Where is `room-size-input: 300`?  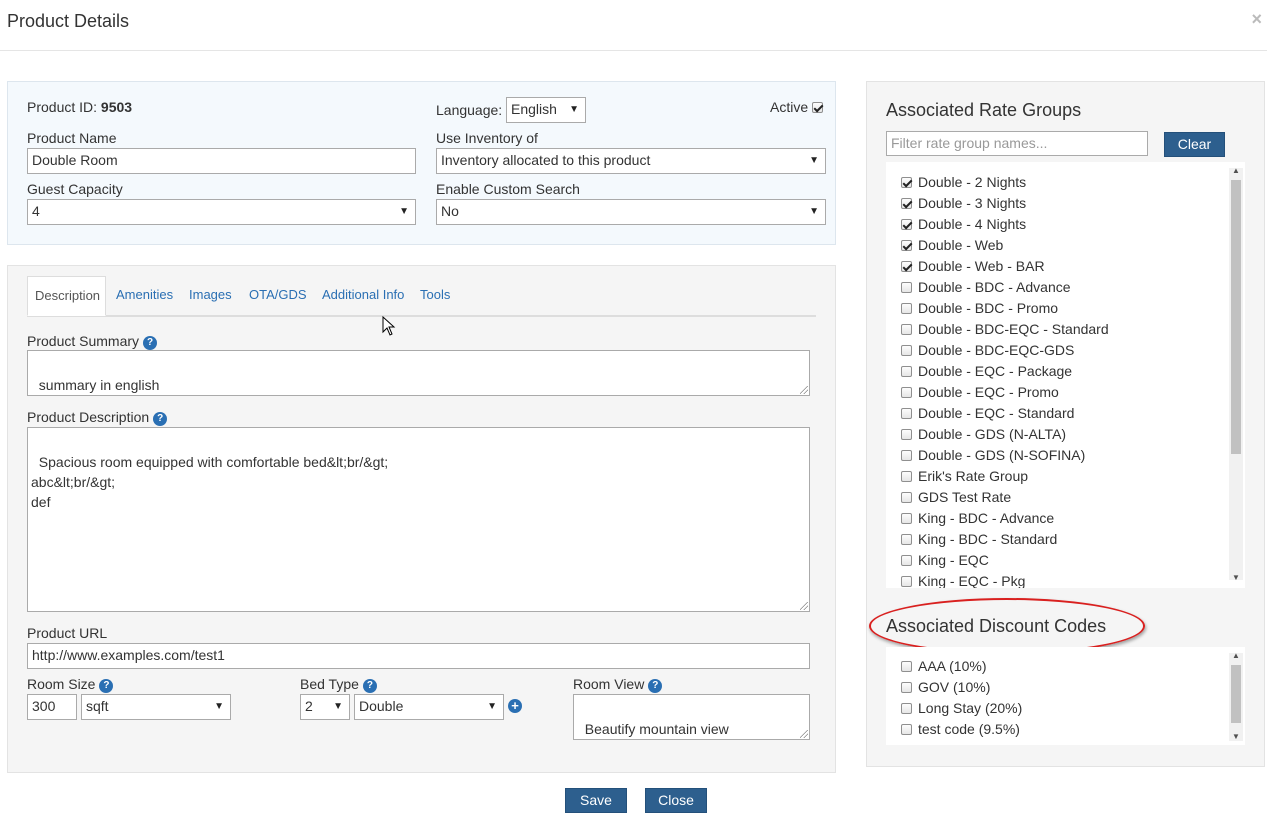
room-size-input: 300 is located at coordinates (52, 707).